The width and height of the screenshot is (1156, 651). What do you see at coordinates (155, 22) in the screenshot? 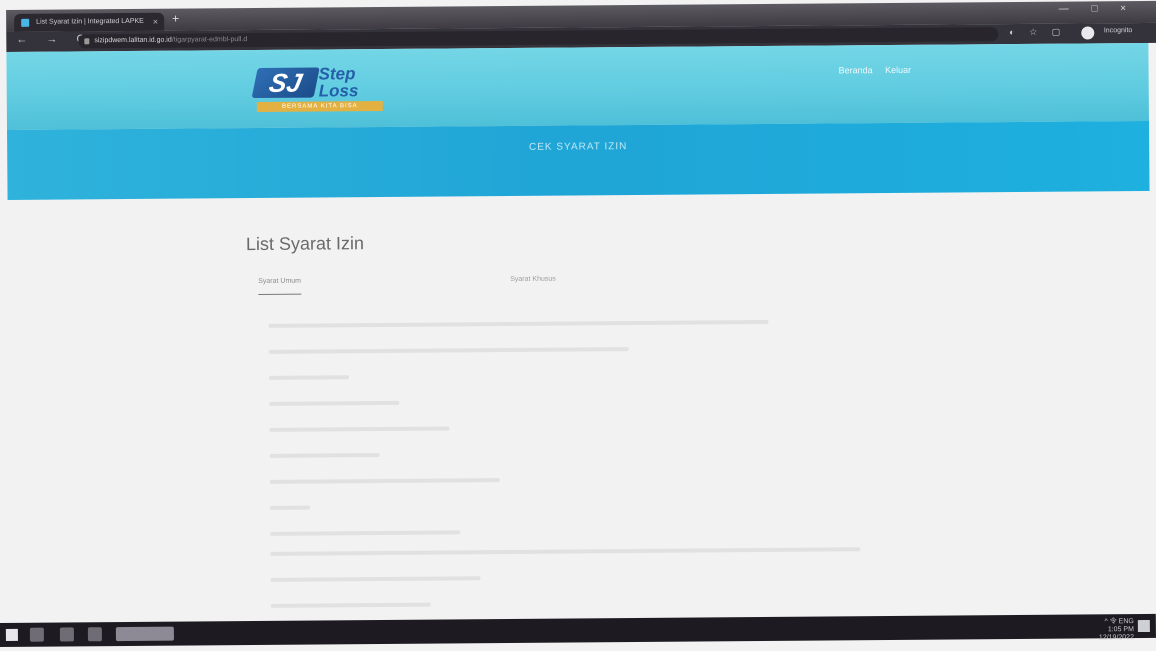
I see `close-tab-icon: ×` at bounding box center [155, 22].